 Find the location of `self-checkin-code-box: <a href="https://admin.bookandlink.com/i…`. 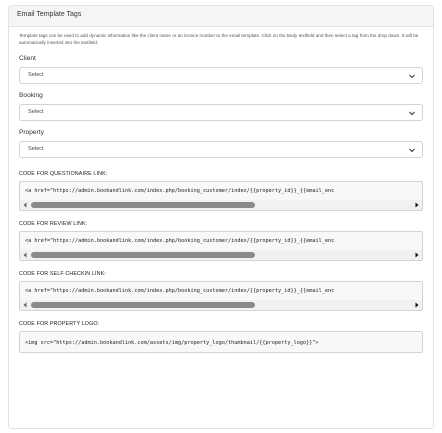

self-checkin-code-box: <a href="https://admin.bookandlink.com/i… is located at coordinates (221, 296).